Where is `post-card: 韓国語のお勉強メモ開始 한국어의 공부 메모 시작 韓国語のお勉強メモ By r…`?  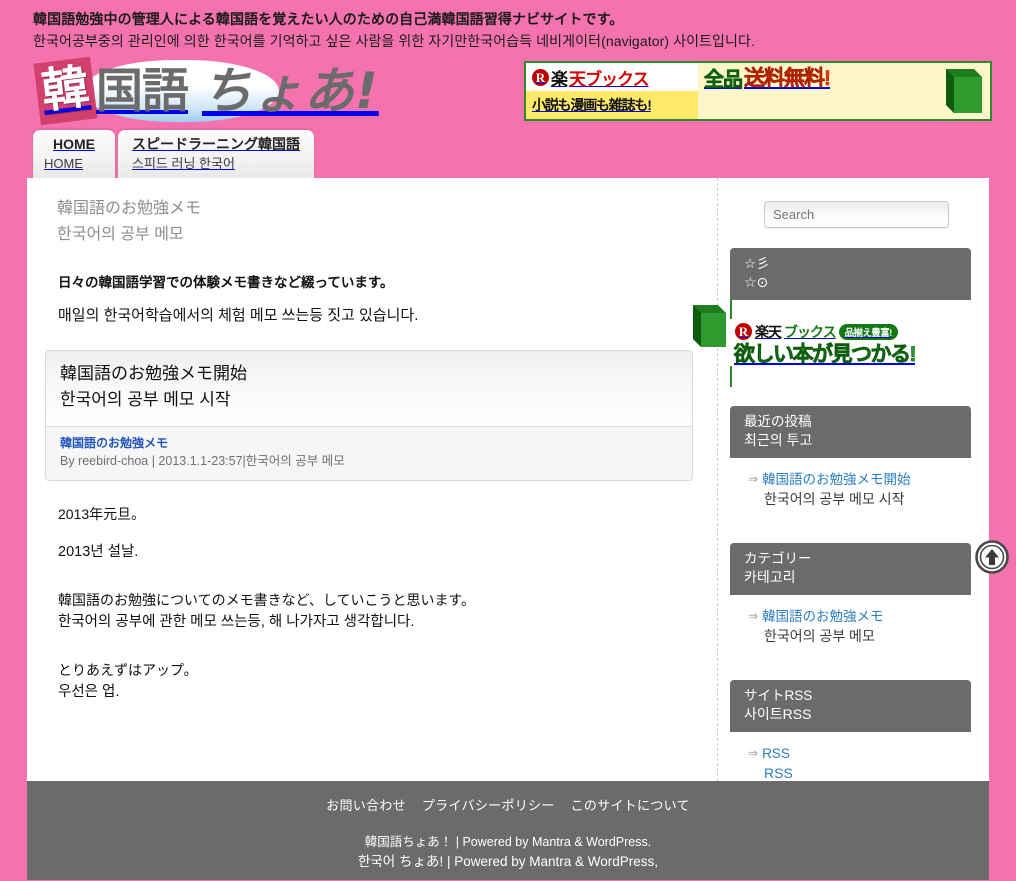 post-card: 韓国語のお勉強メモ開始 한국어의 공부 메모 시작 韓国語のお勉強メモ By r… is located at coordinates (369, 415).